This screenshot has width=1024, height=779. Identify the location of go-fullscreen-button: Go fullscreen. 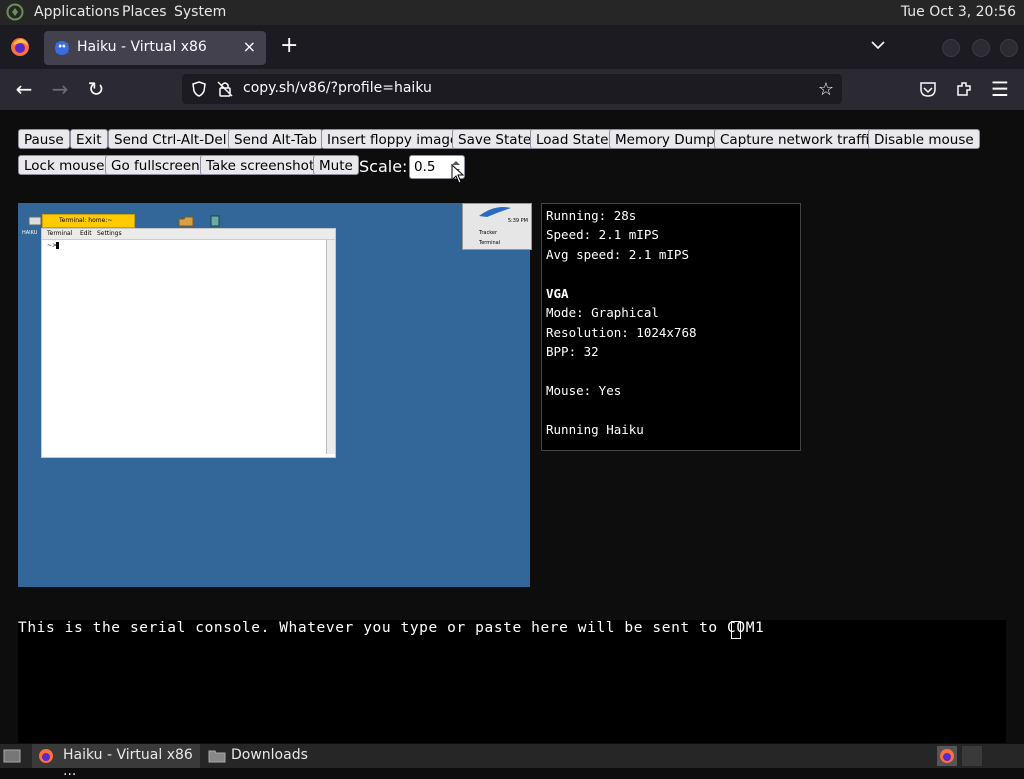
(155, 165).